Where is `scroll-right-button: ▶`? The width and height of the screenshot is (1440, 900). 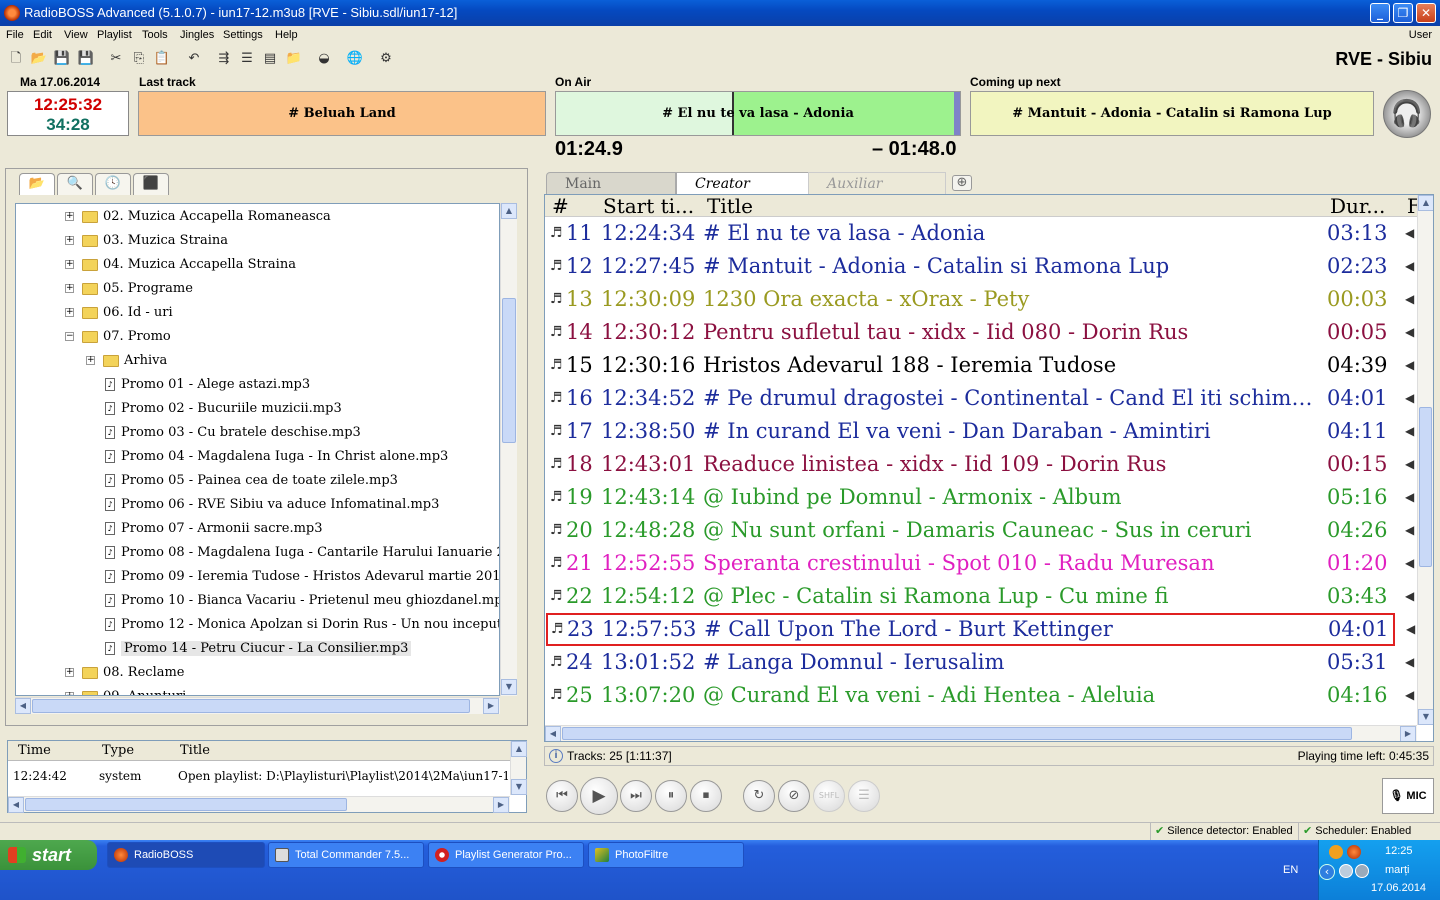 scroll-right-button: ▶ is located at coordinates (491, 706).